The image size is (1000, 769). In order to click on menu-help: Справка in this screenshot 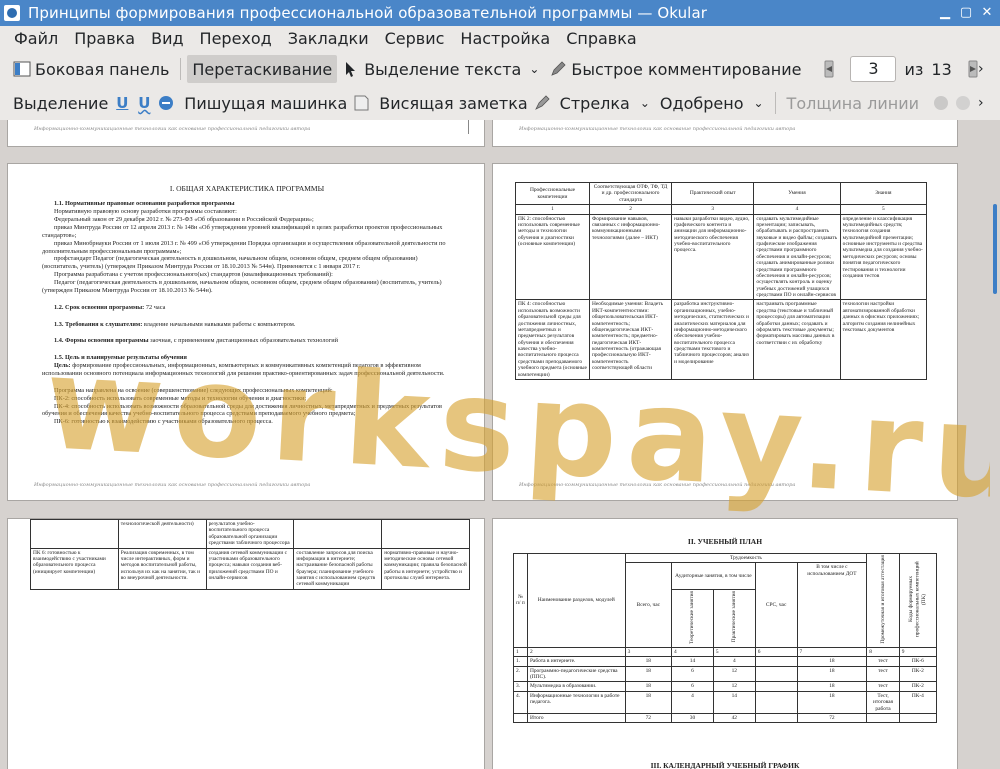, I will do `click(601, 39)`.